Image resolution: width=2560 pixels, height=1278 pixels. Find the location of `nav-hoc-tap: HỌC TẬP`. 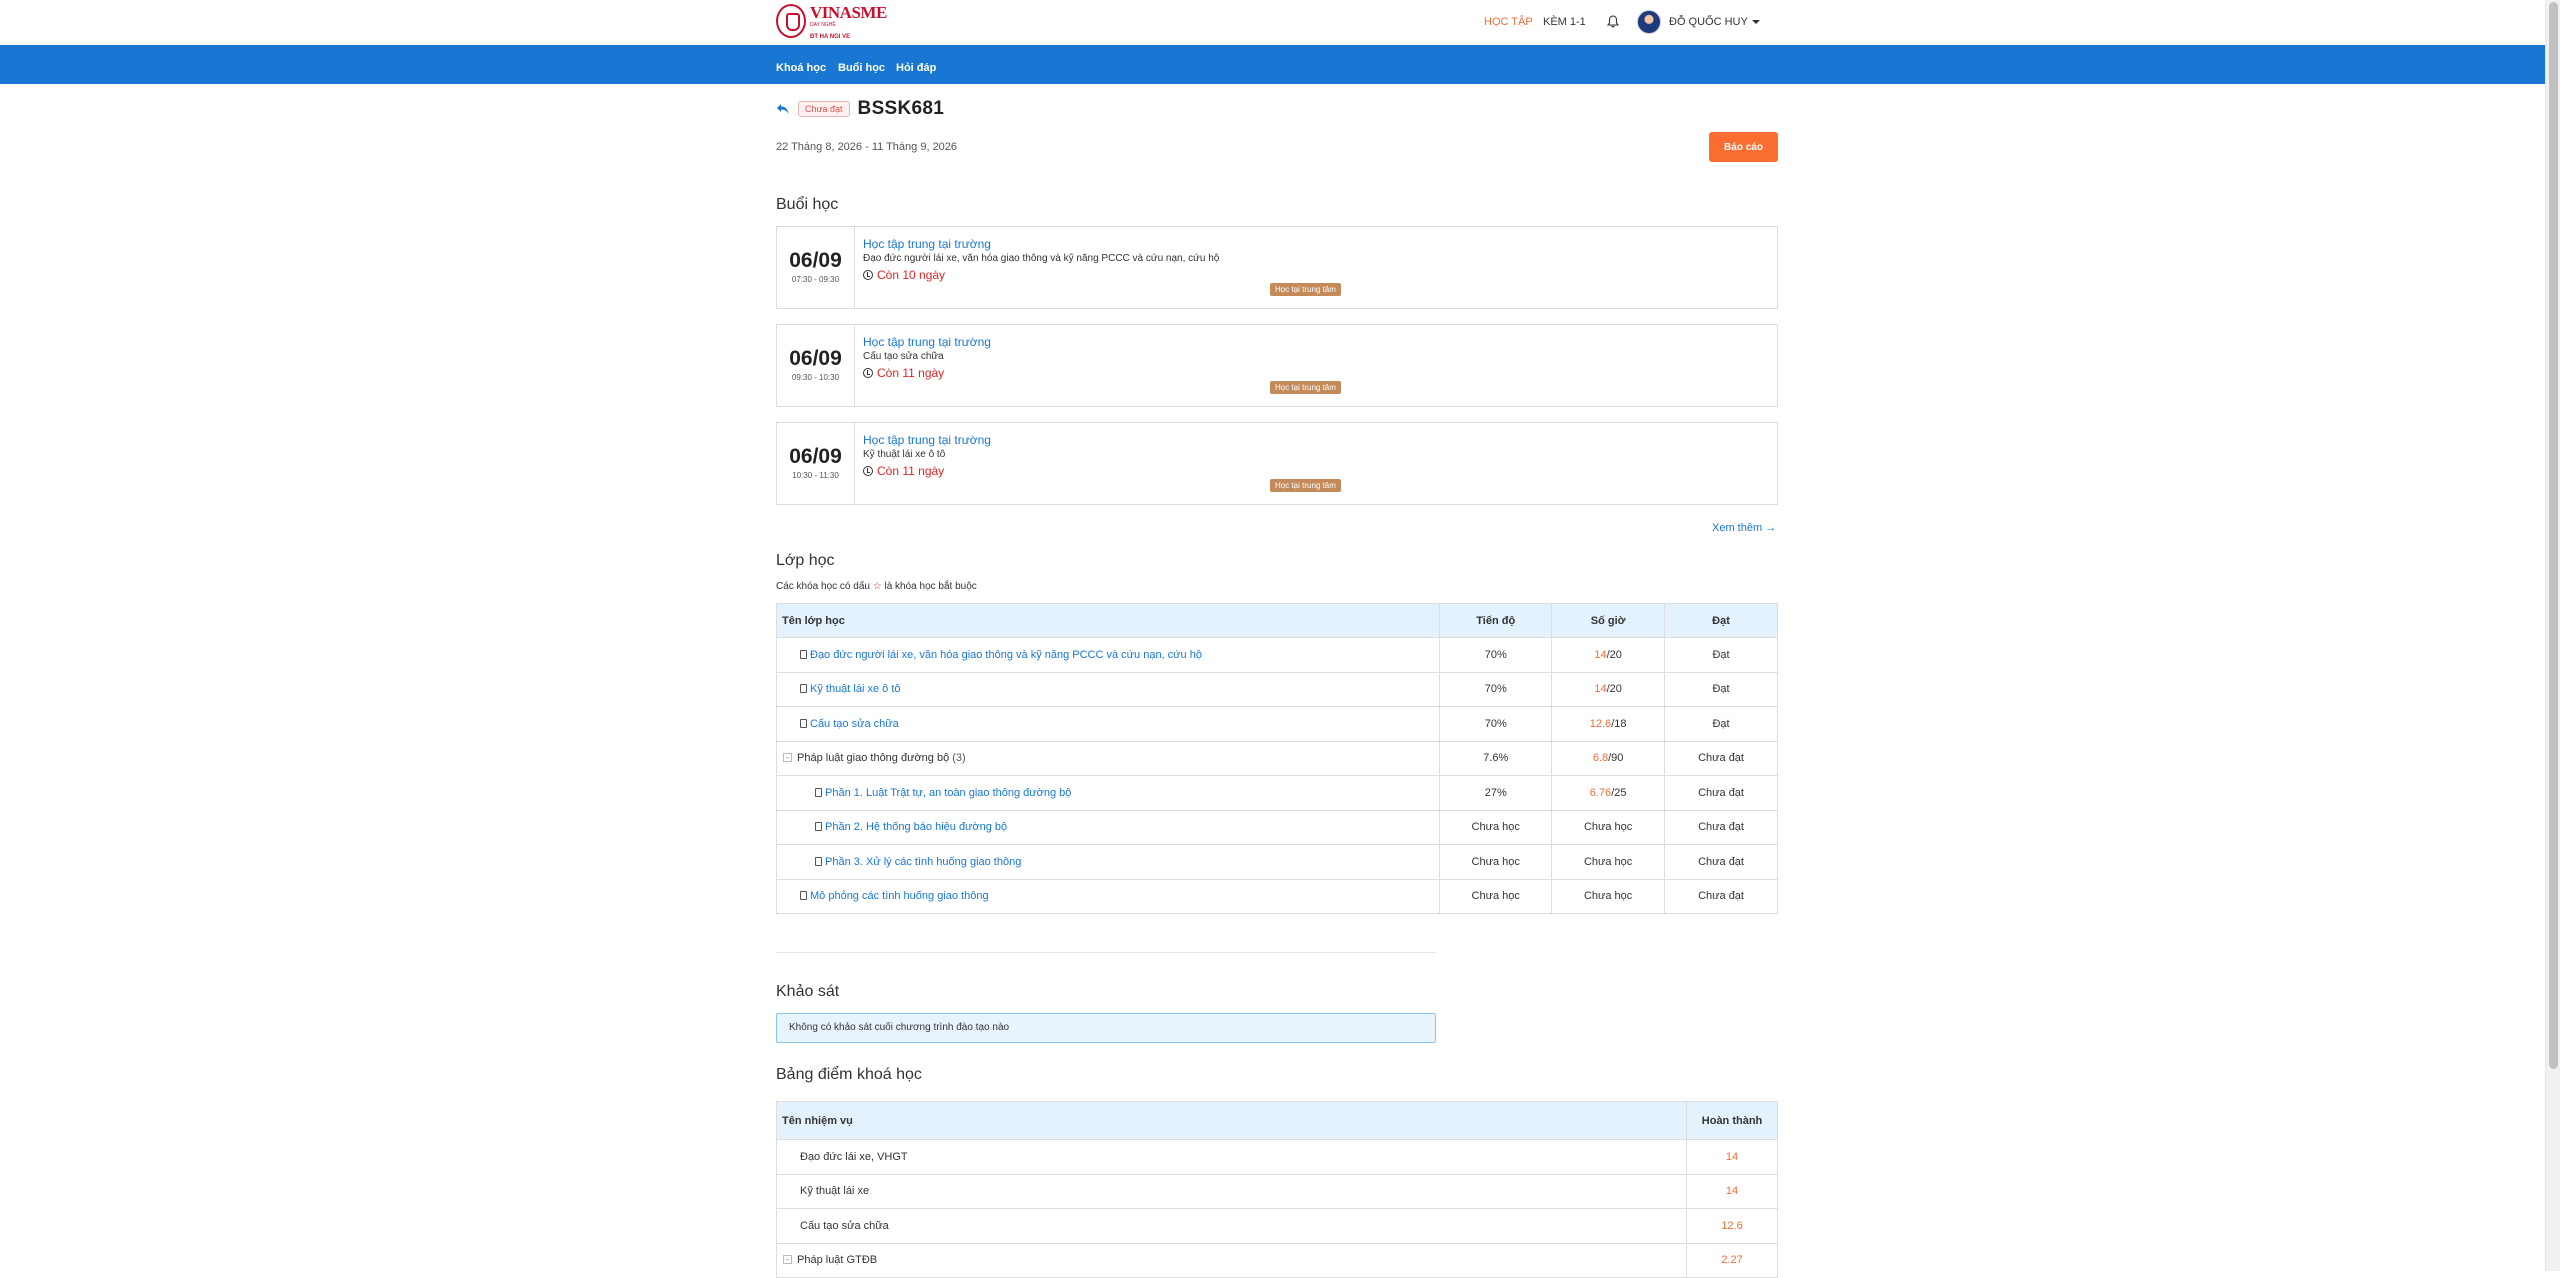

nav-hoc-tap: HỌC TẬP is located at coordinates (1508, 22).